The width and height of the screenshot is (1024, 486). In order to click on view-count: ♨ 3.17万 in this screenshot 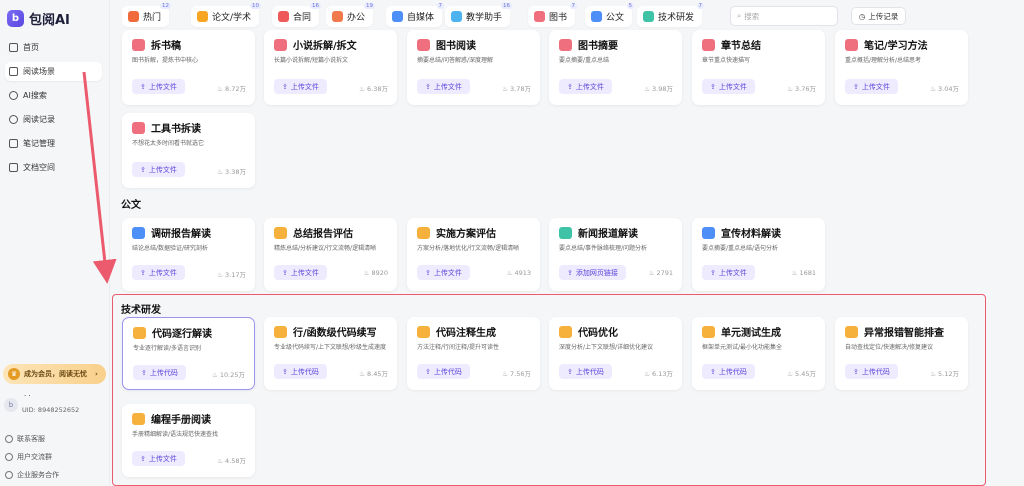, I will do `click(231, 274)`.